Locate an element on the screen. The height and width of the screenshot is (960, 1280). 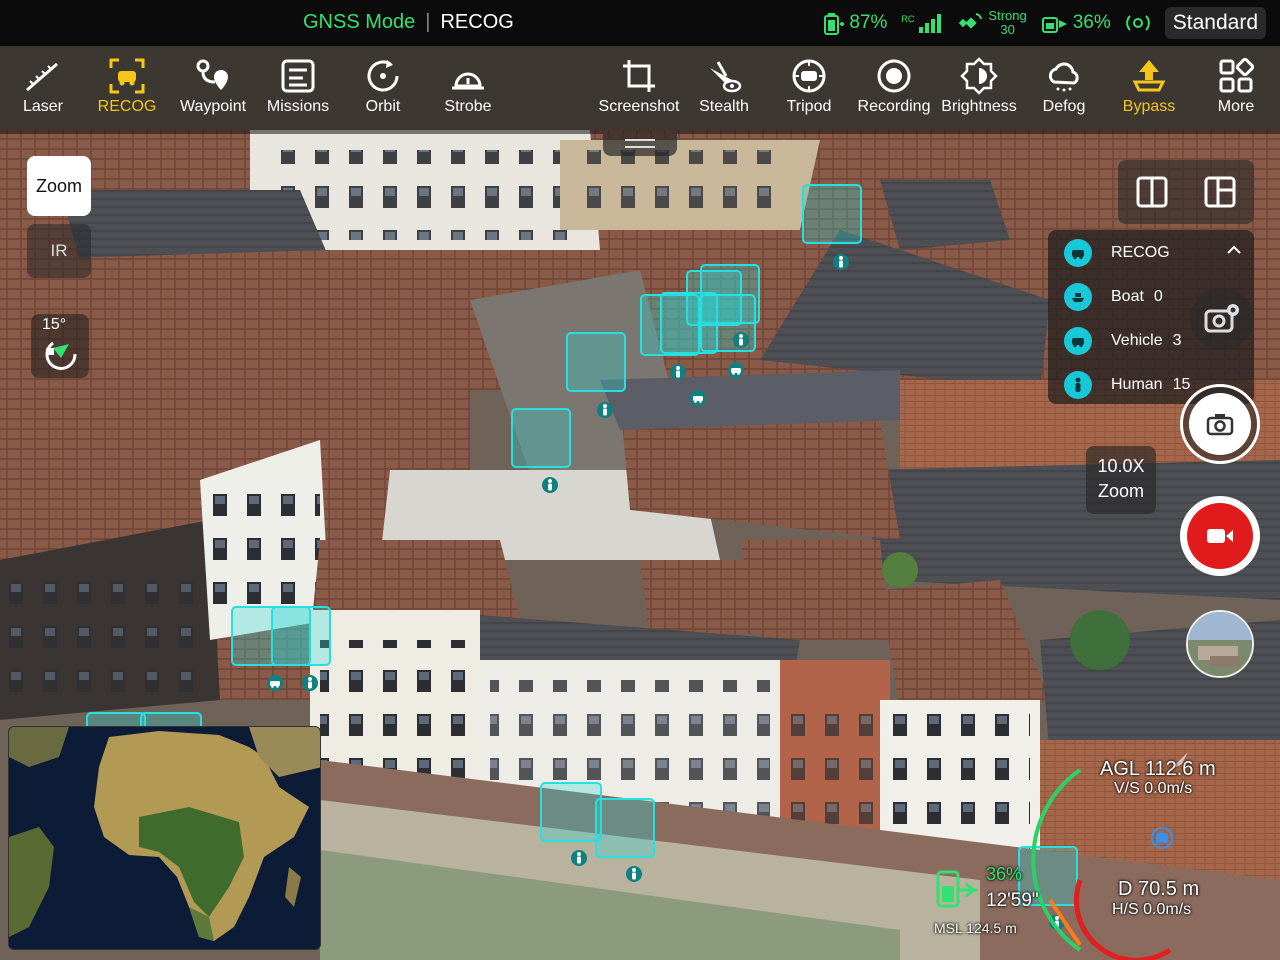
tool-missions: Missions is located at coordinates (298, 85).